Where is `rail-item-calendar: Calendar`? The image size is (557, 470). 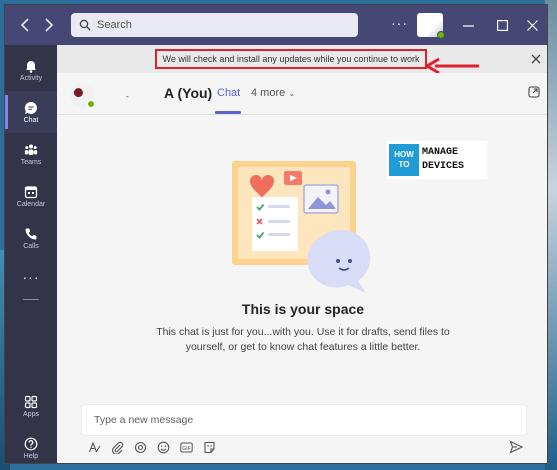 rail-item-calendar: Calendar is located at coordinates (31, 196).